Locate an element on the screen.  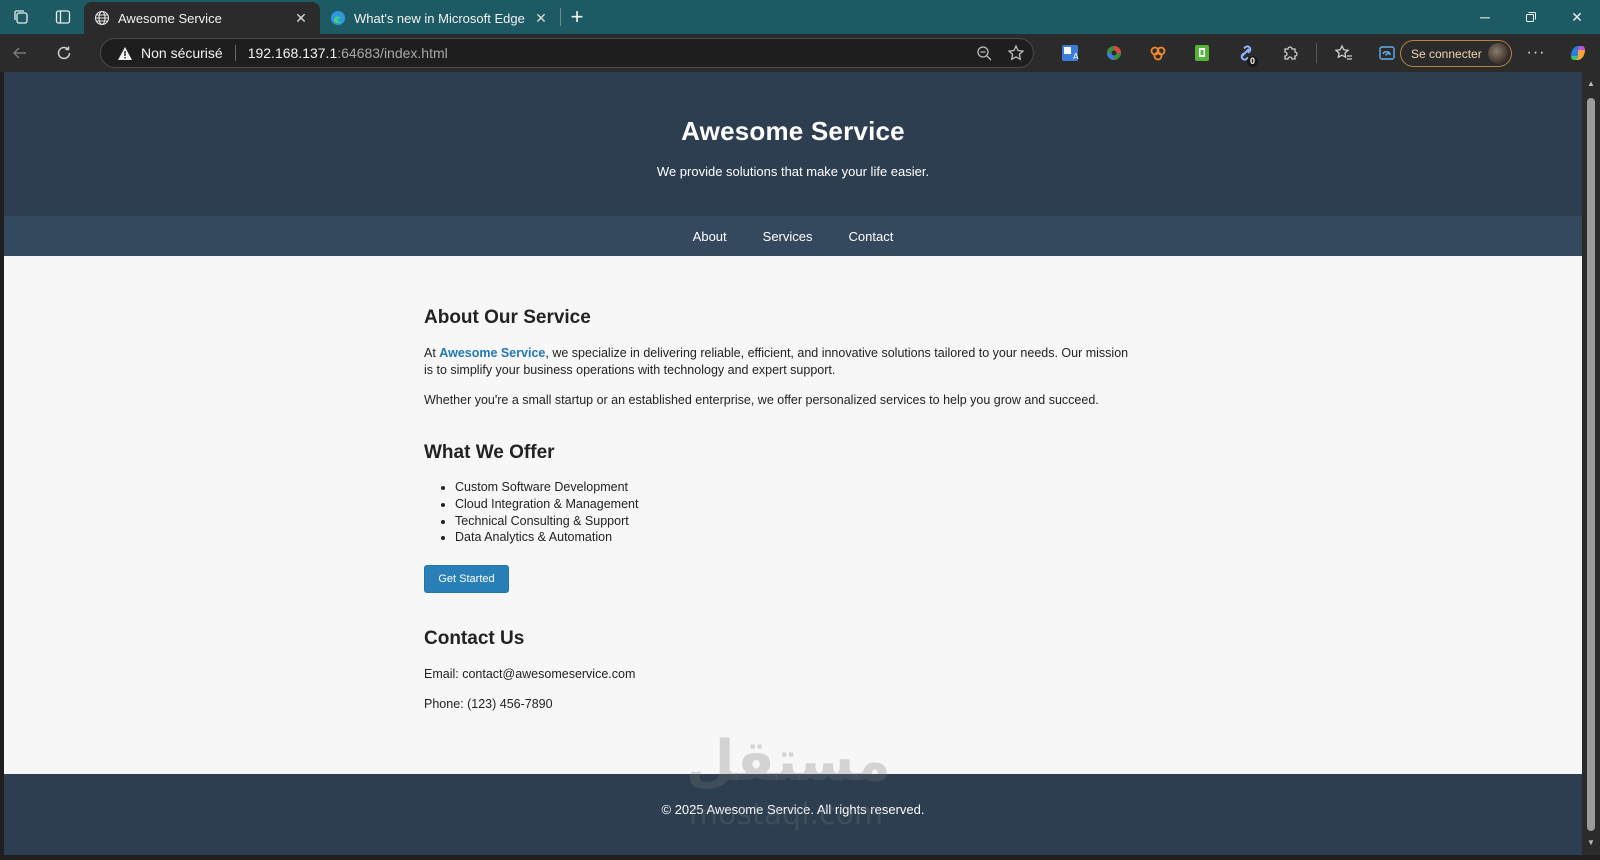
refresh-button is located at coordinates (64, 53).